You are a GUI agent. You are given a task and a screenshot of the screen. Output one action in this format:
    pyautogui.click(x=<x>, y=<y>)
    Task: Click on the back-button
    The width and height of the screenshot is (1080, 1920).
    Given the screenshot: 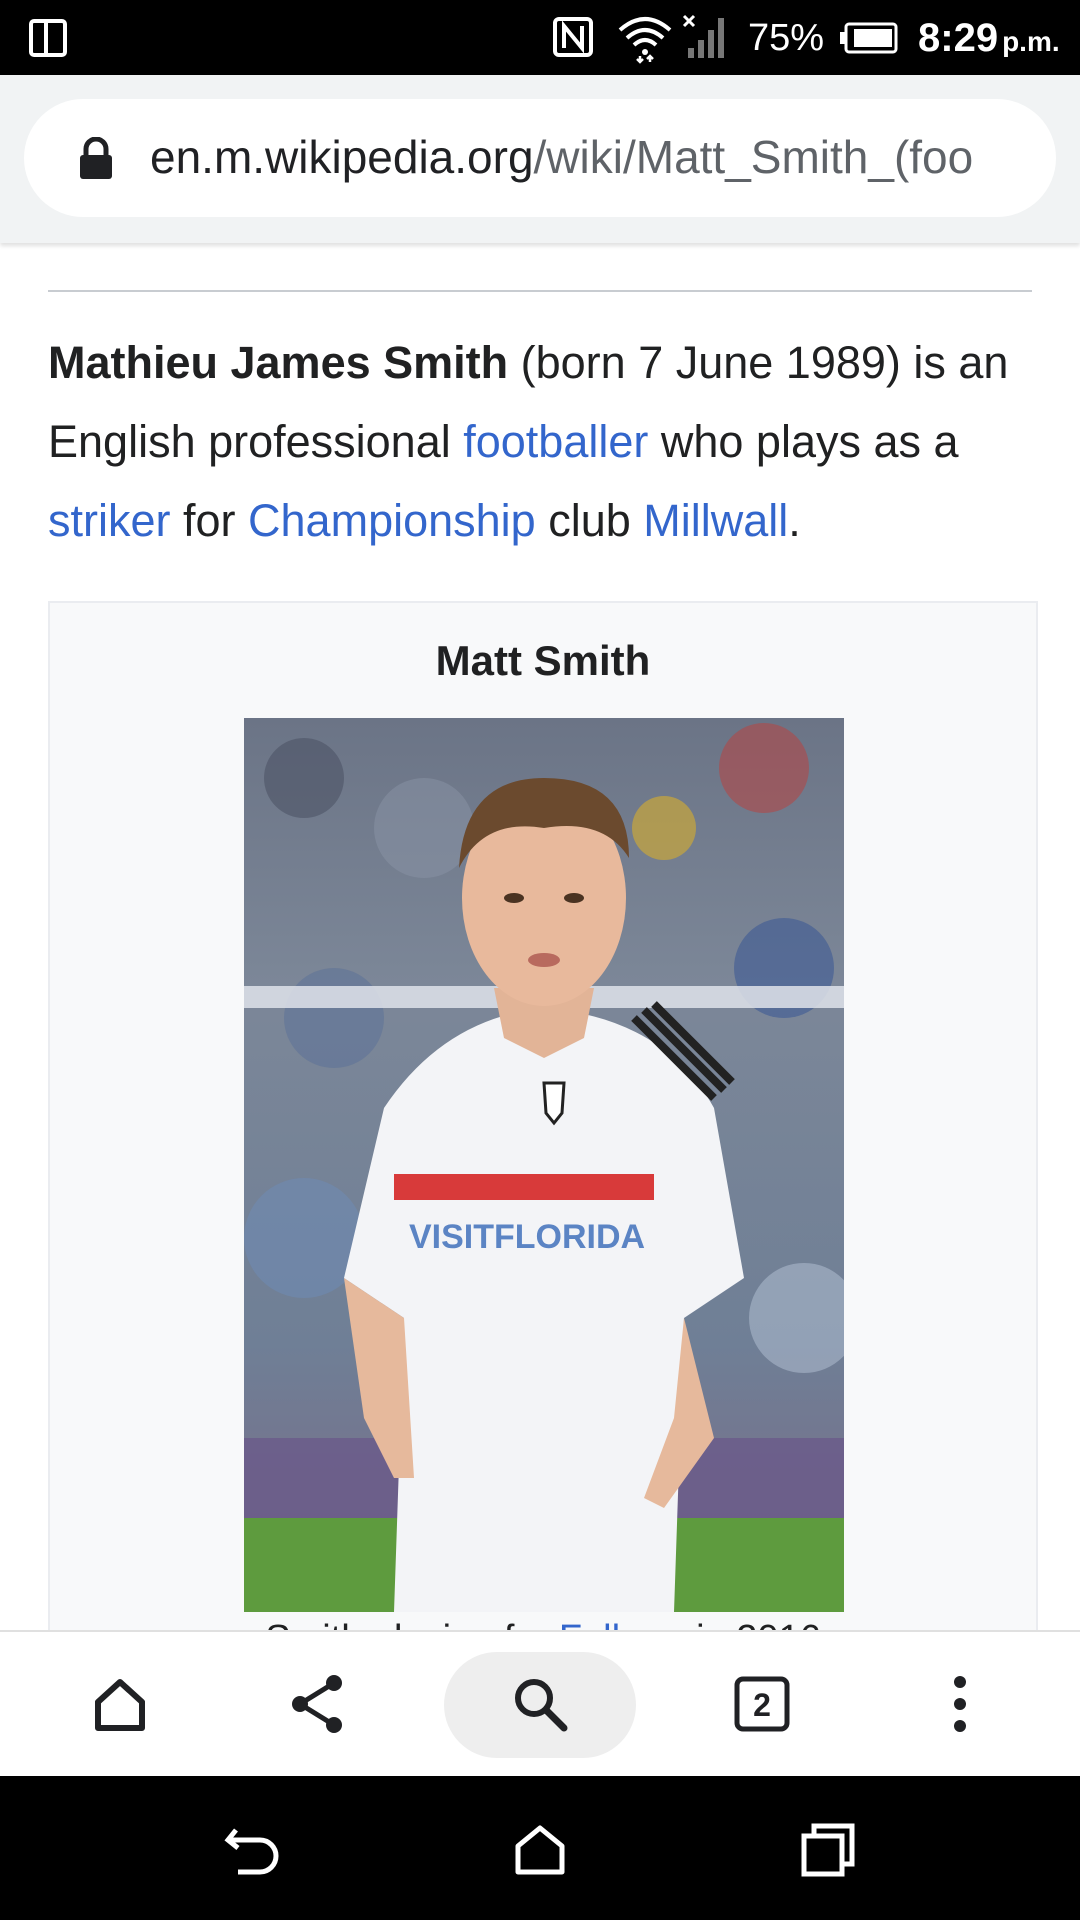 What is the action you would take?
    pyautogui.click(x=254, y=1850)
    